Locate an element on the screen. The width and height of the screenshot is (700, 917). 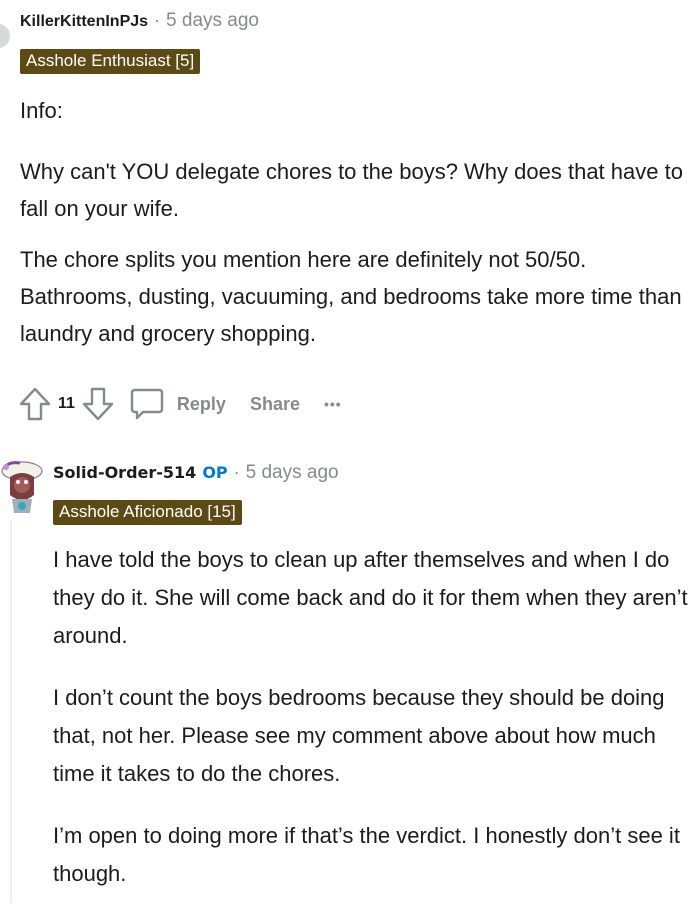
username: KillerKittenInPJs is located at coordinates (84, 22).